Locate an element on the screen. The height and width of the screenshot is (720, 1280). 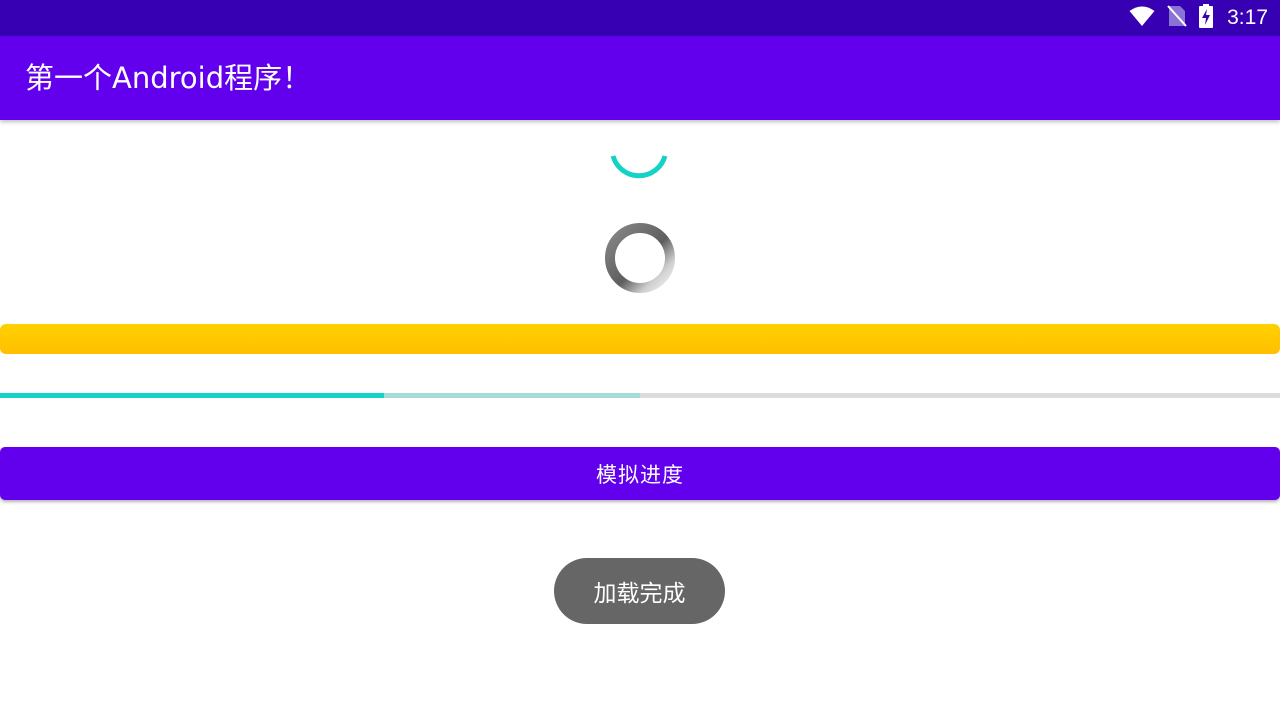
toast-text: 加载完成 is located at coordinates (639, 594).